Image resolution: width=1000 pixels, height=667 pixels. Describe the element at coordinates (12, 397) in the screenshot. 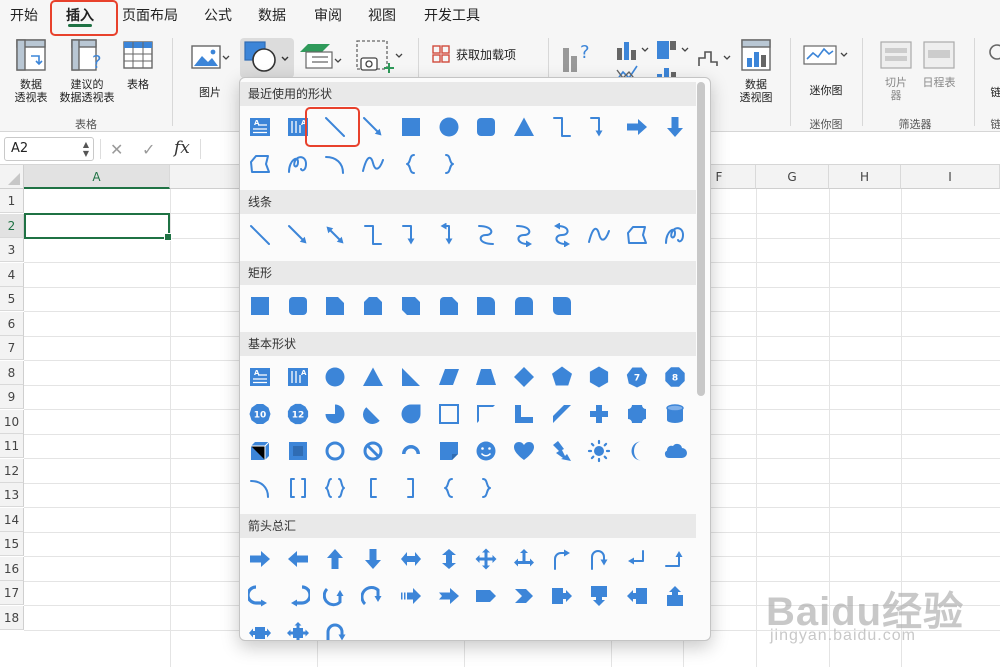

I see `row-header: 9` at that location.